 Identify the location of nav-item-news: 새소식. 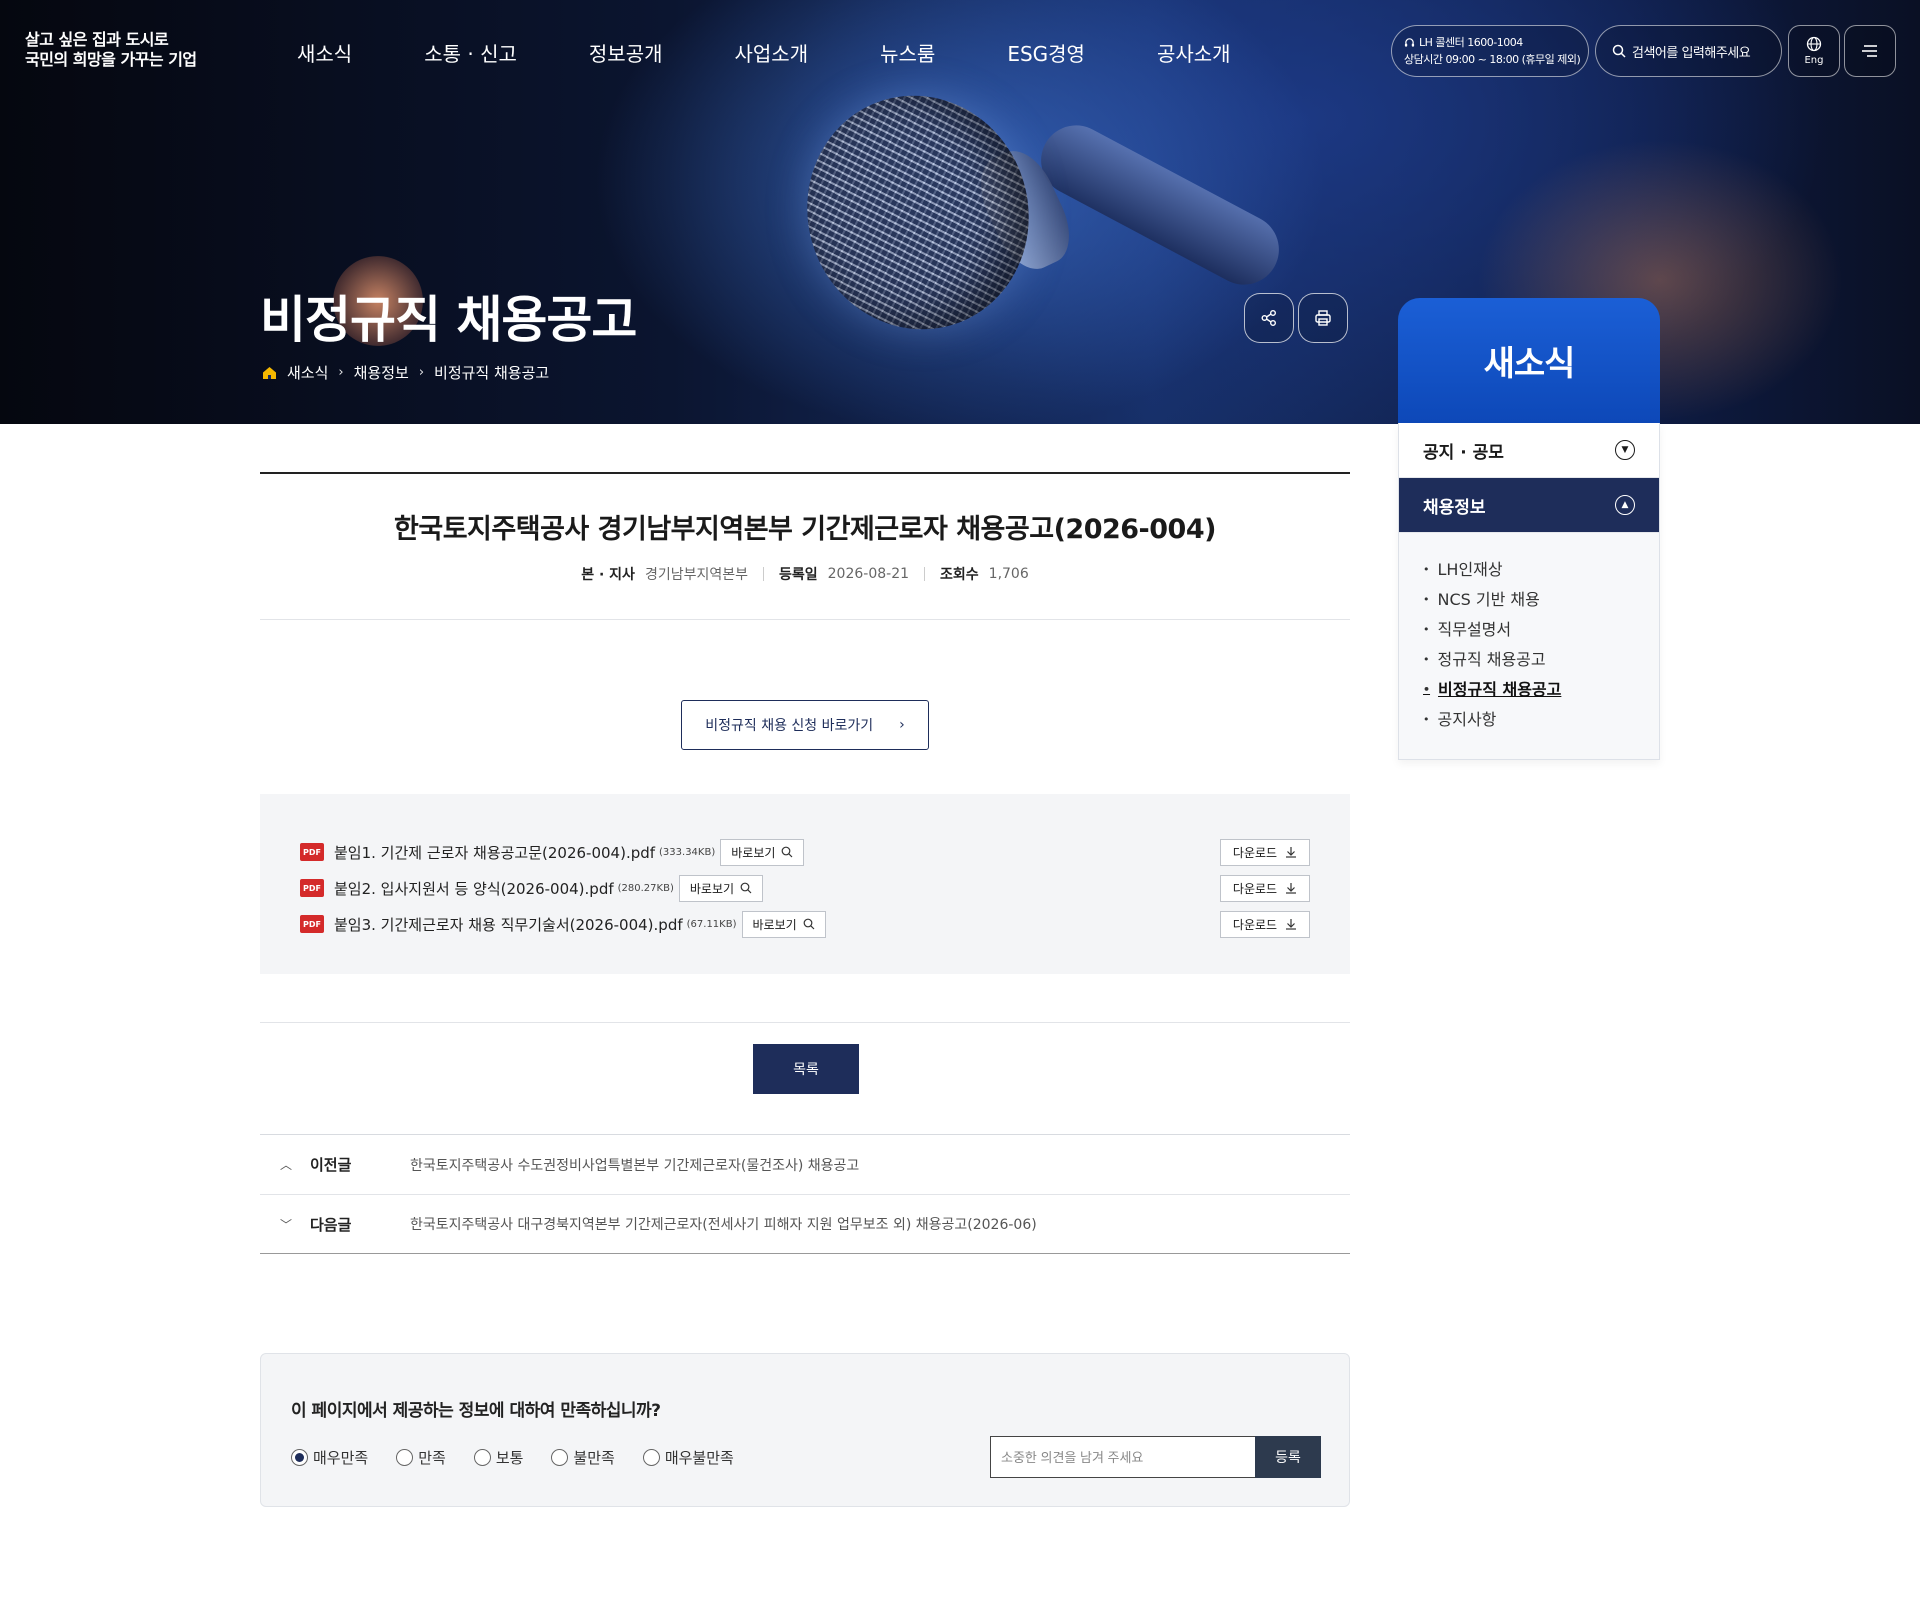
(324, 52).